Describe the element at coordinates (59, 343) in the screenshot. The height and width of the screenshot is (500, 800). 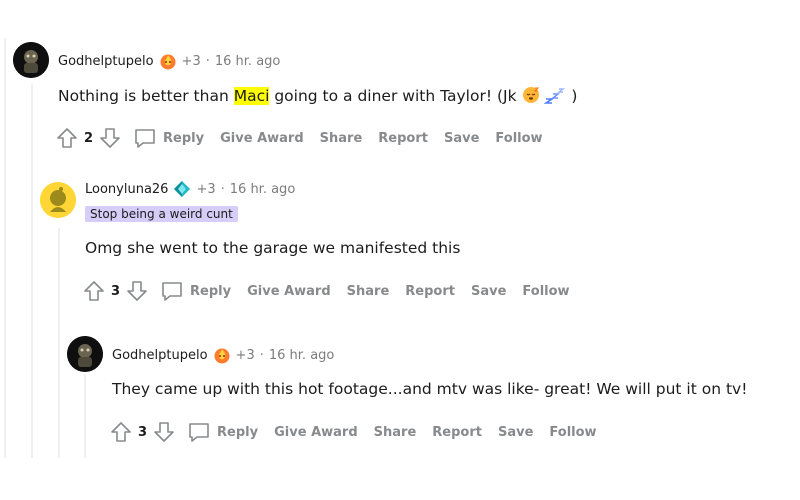
I see `thread-line-level2` at that location.